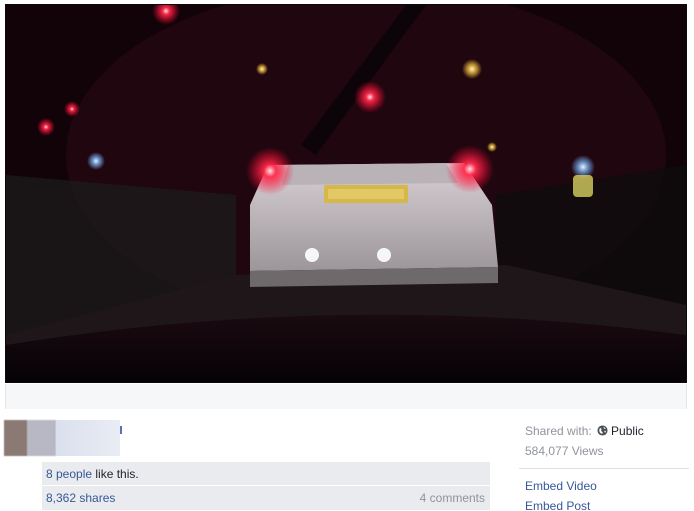  What do you see at coordinates (69, 474) in the screenshot?
I see `likes-people-link: 8 people` at bounding box center [69, 474].